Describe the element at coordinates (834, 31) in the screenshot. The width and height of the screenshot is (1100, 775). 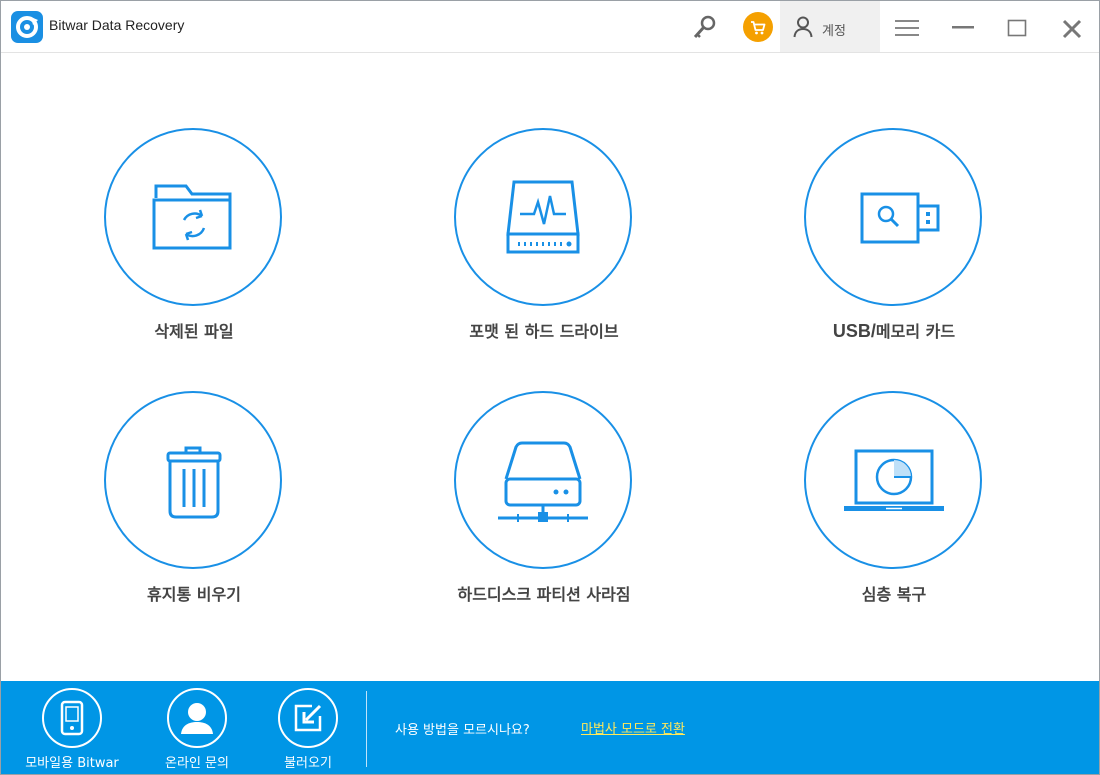
I see `account-label: 계정` at that location.